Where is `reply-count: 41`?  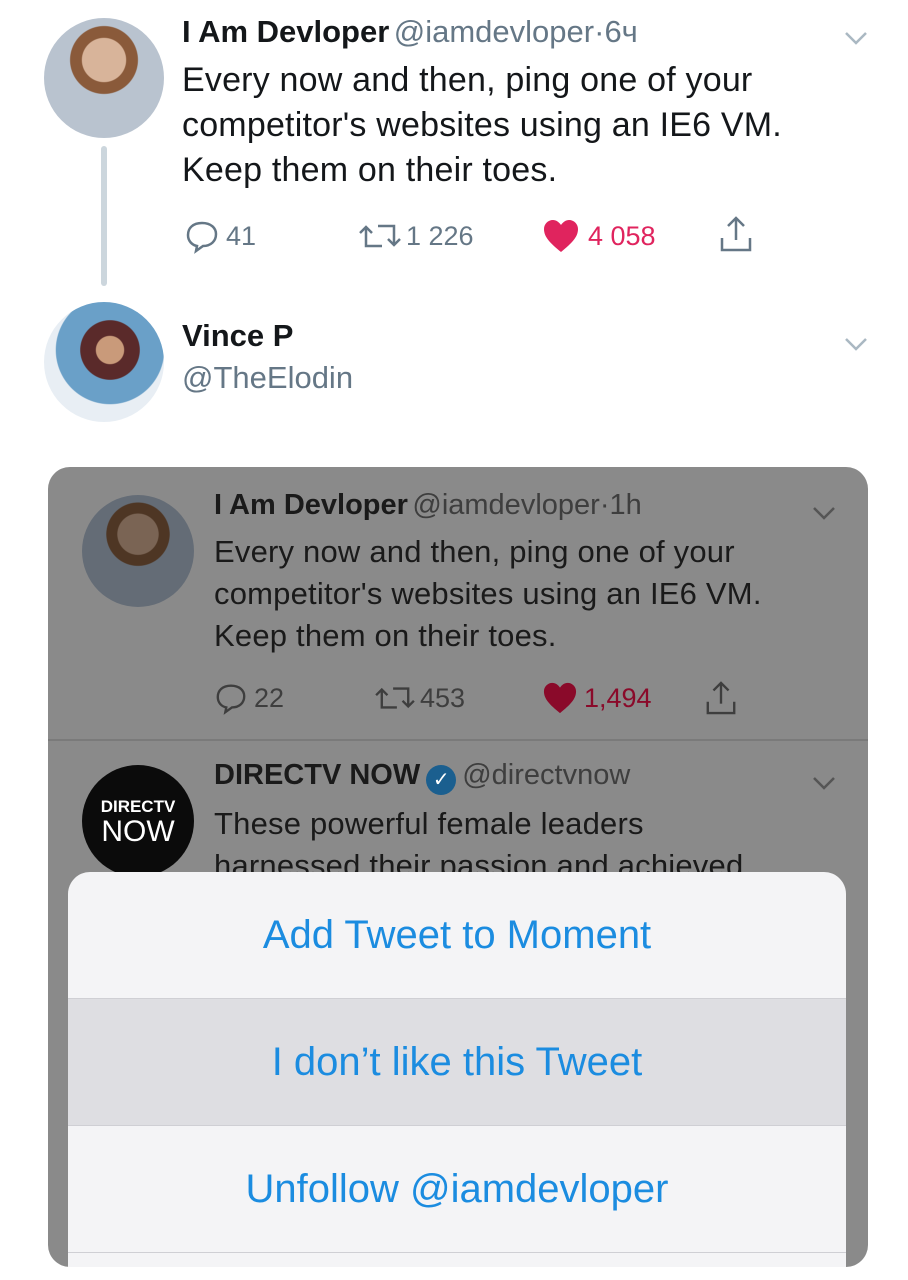 reply-count: 41 is located at coordinates (241, 235).